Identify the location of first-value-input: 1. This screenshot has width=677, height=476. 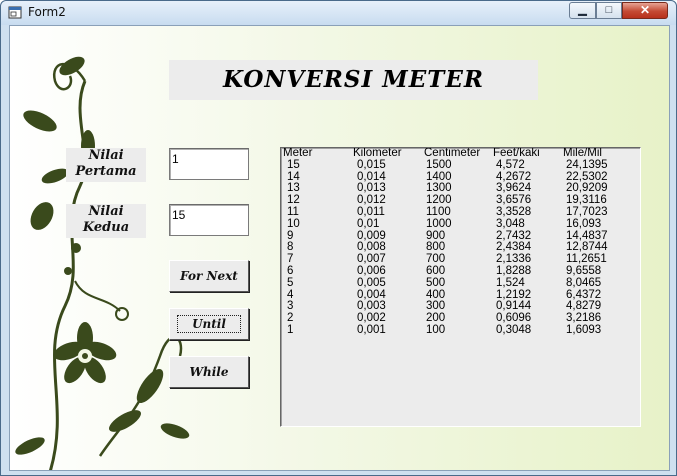
(209, 164).